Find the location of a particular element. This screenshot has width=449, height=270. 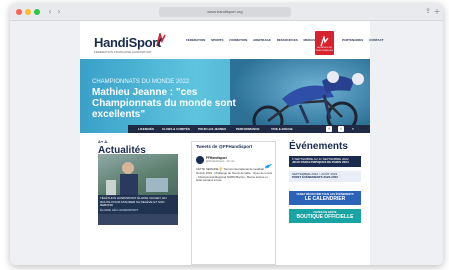

logo-mark-icon is located at coordinates (161, 38).